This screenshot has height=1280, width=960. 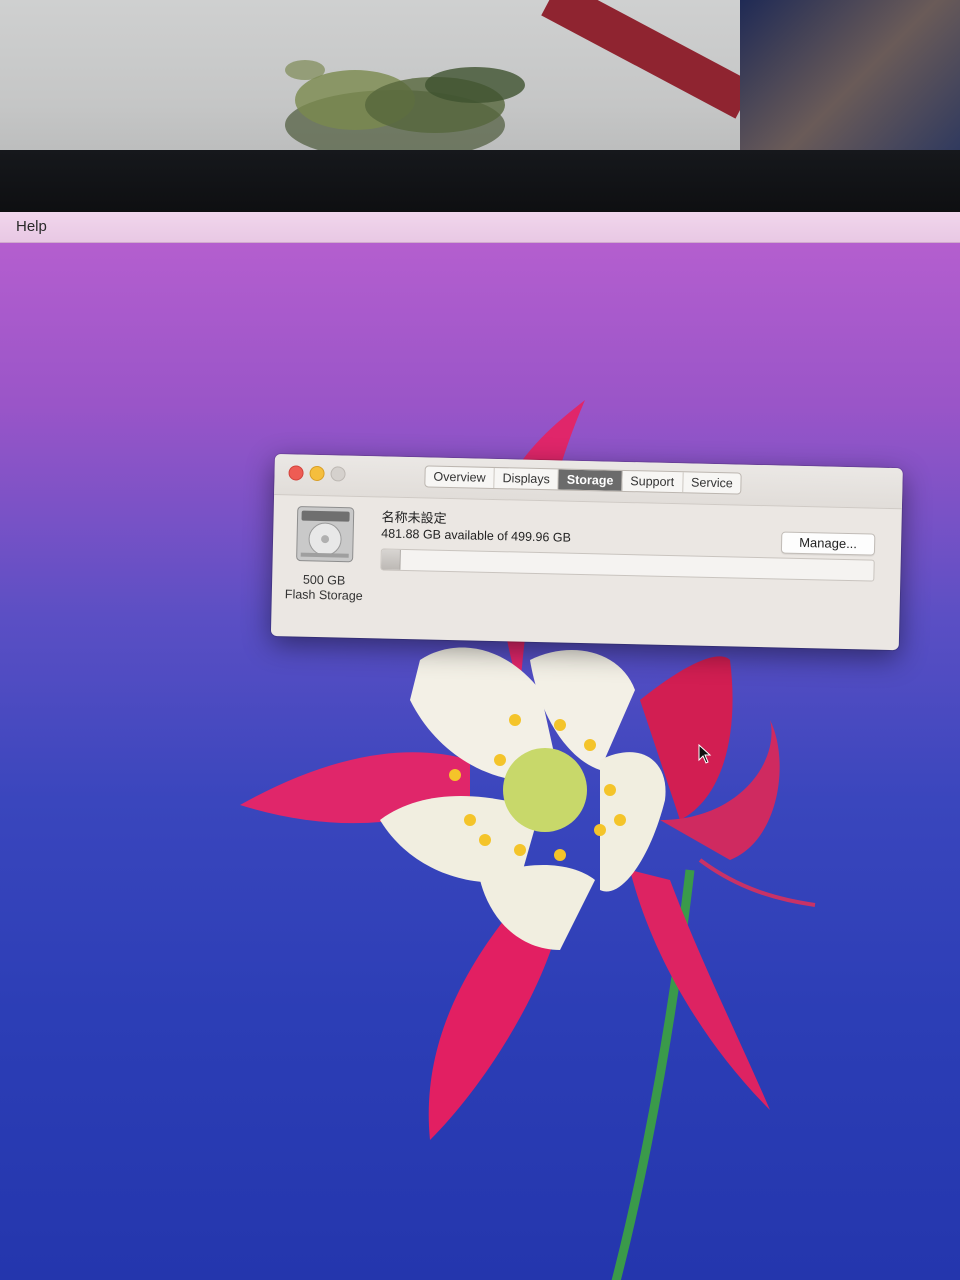 I want to click on minimize-button, so click(x=317, y=473).